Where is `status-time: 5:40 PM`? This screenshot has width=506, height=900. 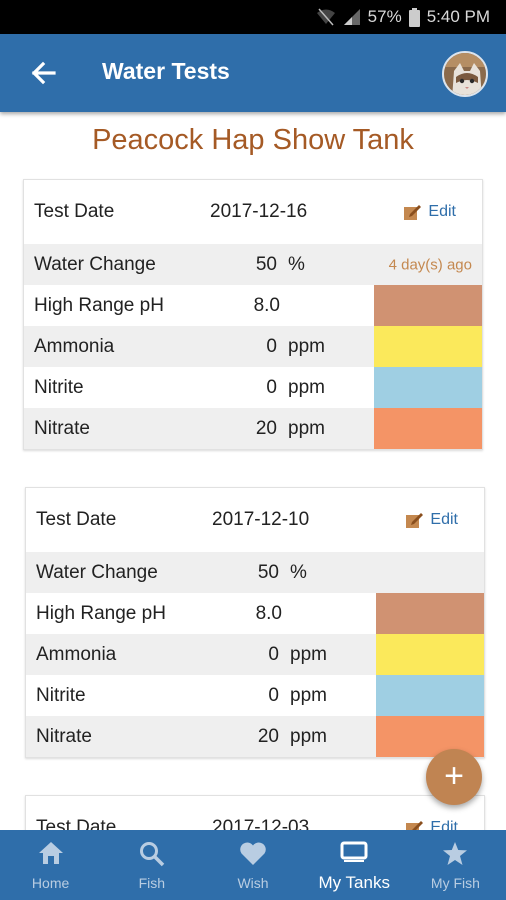
status-time: 5:40 PM is located at coordinates (458, 16).